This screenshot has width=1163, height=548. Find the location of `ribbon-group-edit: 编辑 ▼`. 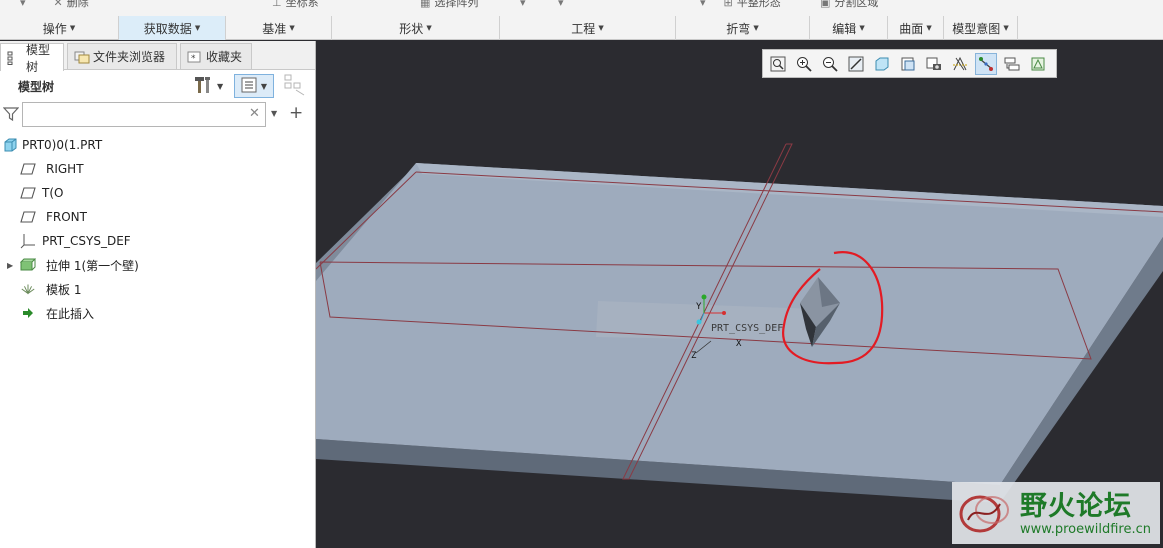

ribbon-group-edit: 编辑 ▼ is located at coordinates (849, 28).